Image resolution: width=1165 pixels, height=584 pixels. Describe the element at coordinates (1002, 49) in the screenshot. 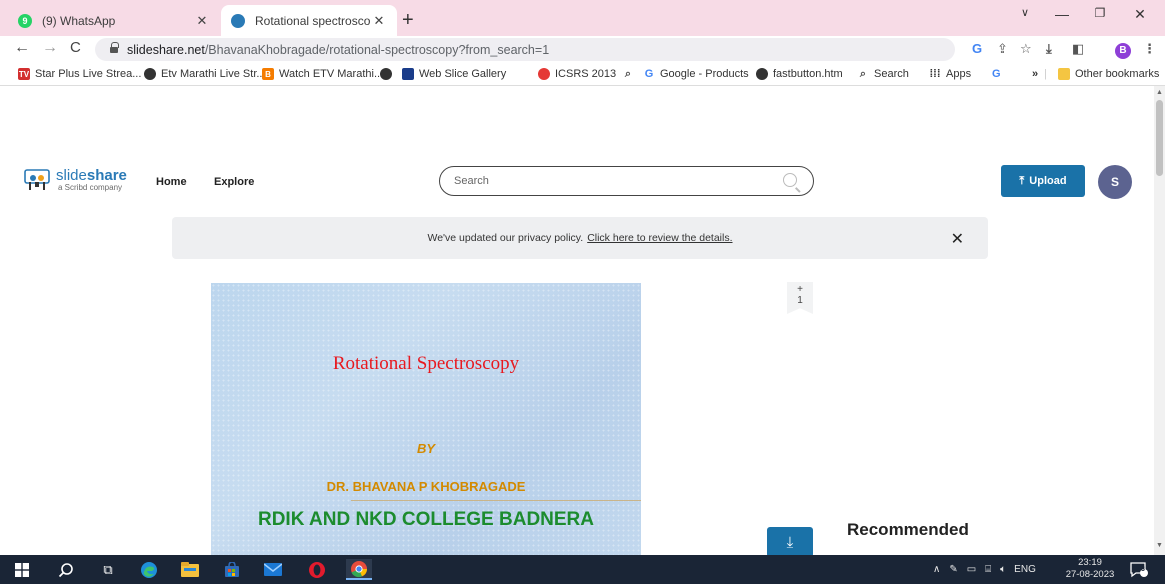

I see `share-icon: ⇪` at that location.